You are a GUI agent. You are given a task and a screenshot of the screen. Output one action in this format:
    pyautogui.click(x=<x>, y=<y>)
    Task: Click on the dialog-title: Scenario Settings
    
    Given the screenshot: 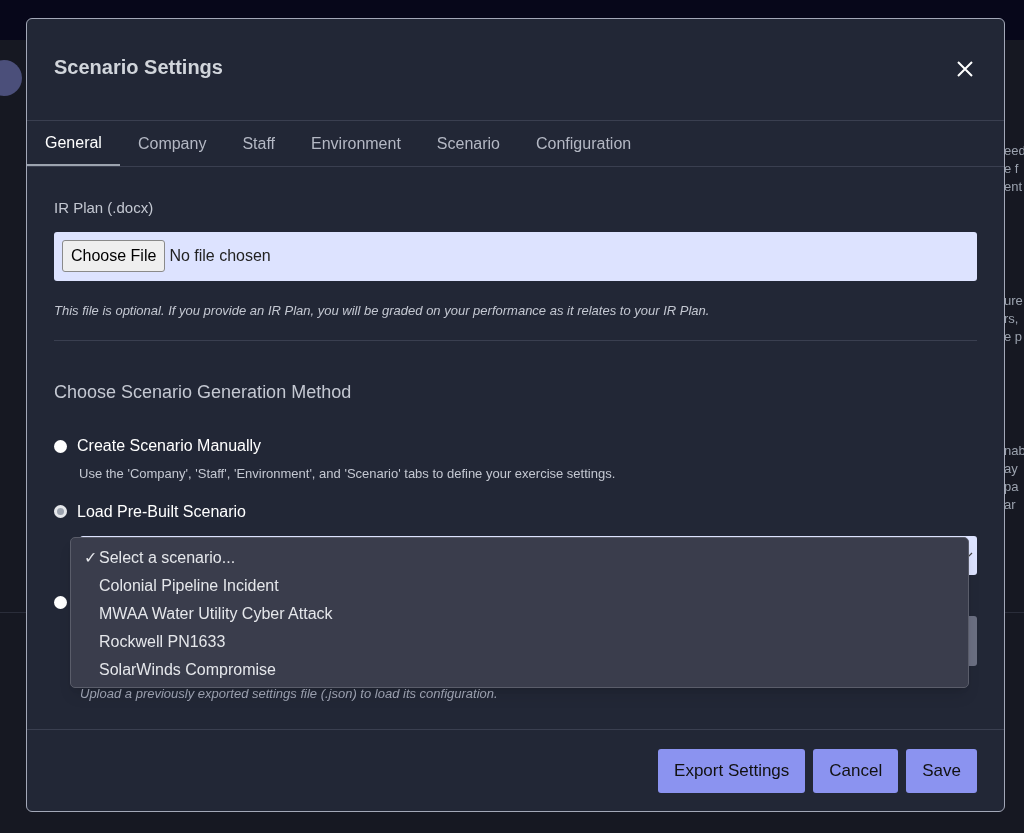 What is the action you would take?
    pyautogui.click(x=138, y=67)
    